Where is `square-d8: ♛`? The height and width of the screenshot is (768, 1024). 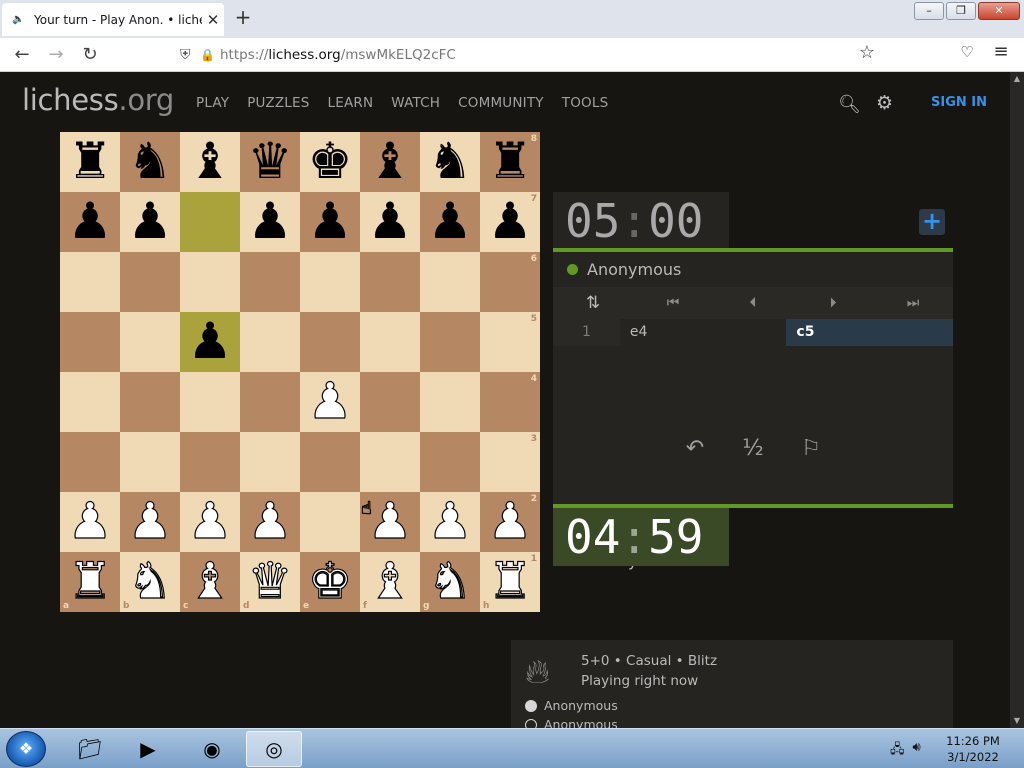 square-d8: ♛ is located at coordinates (270, 162).